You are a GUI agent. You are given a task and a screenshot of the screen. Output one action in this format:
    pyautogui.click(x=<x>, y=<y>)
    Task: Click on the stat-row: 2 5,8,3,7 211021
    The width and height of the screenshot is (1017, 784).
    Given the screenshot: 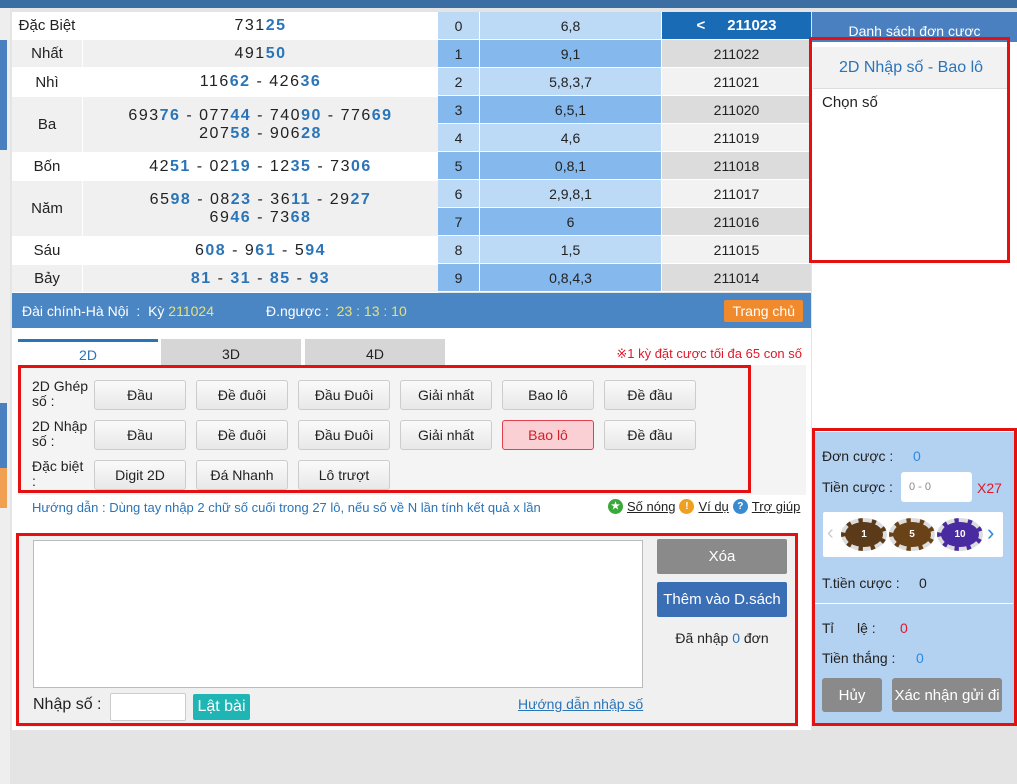 What is the action you would take?
    pyautogui.click(x=624, y=82)
    